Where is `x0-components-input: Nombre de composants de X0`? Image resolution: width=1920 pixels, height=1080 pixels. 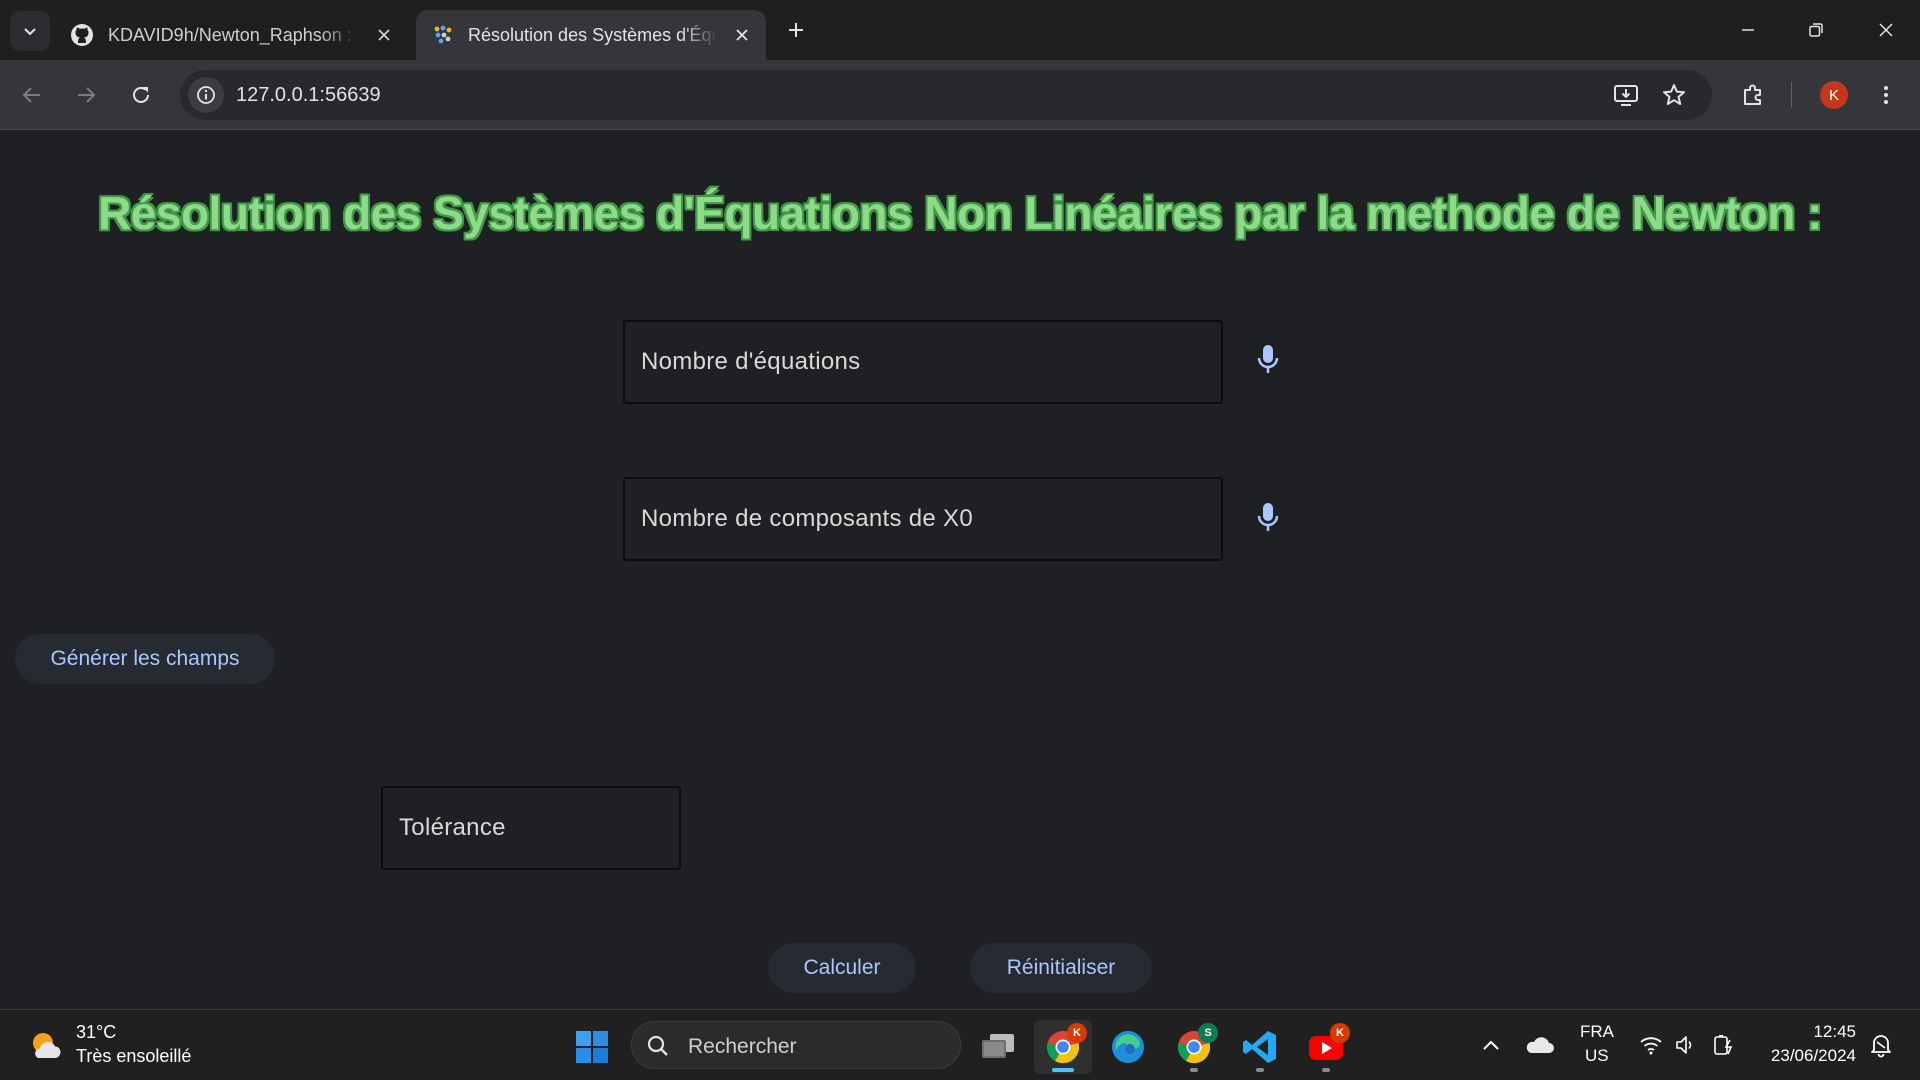
x0-components-input: Nombre de composants de X0 is located at coordinates (923, 519).